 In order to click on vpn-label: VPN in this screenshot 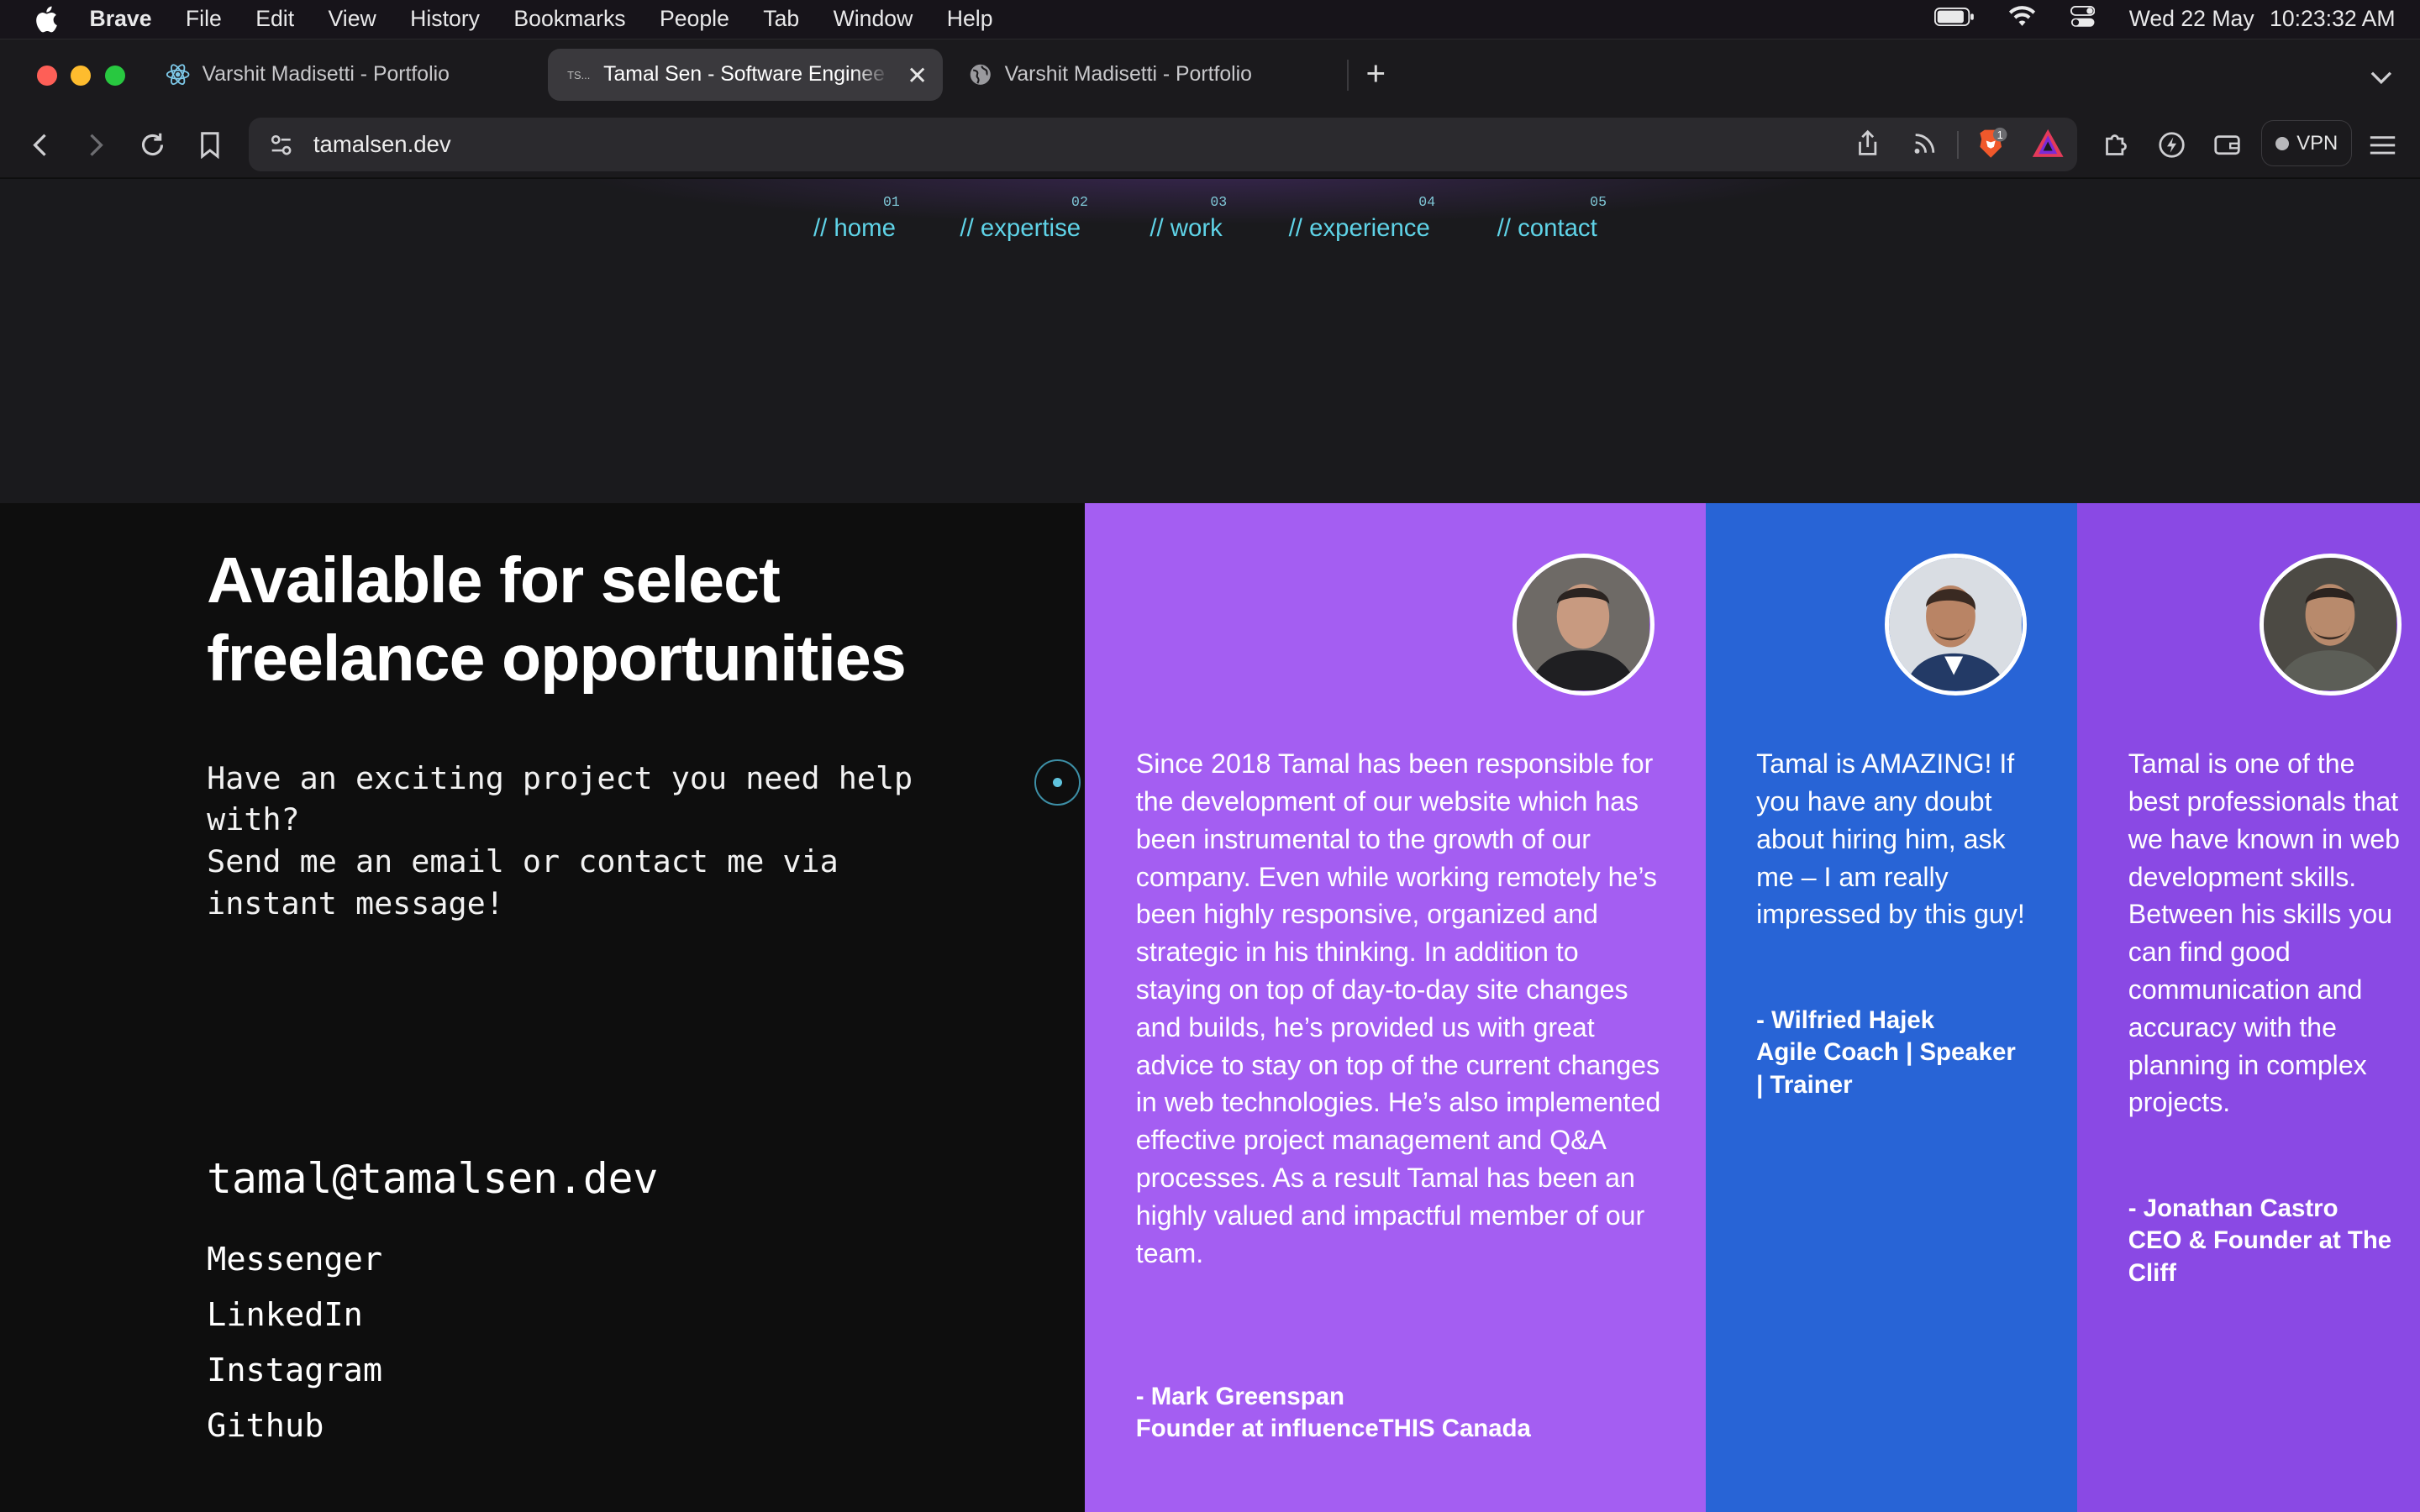, I will do `click(2317, 143)`.